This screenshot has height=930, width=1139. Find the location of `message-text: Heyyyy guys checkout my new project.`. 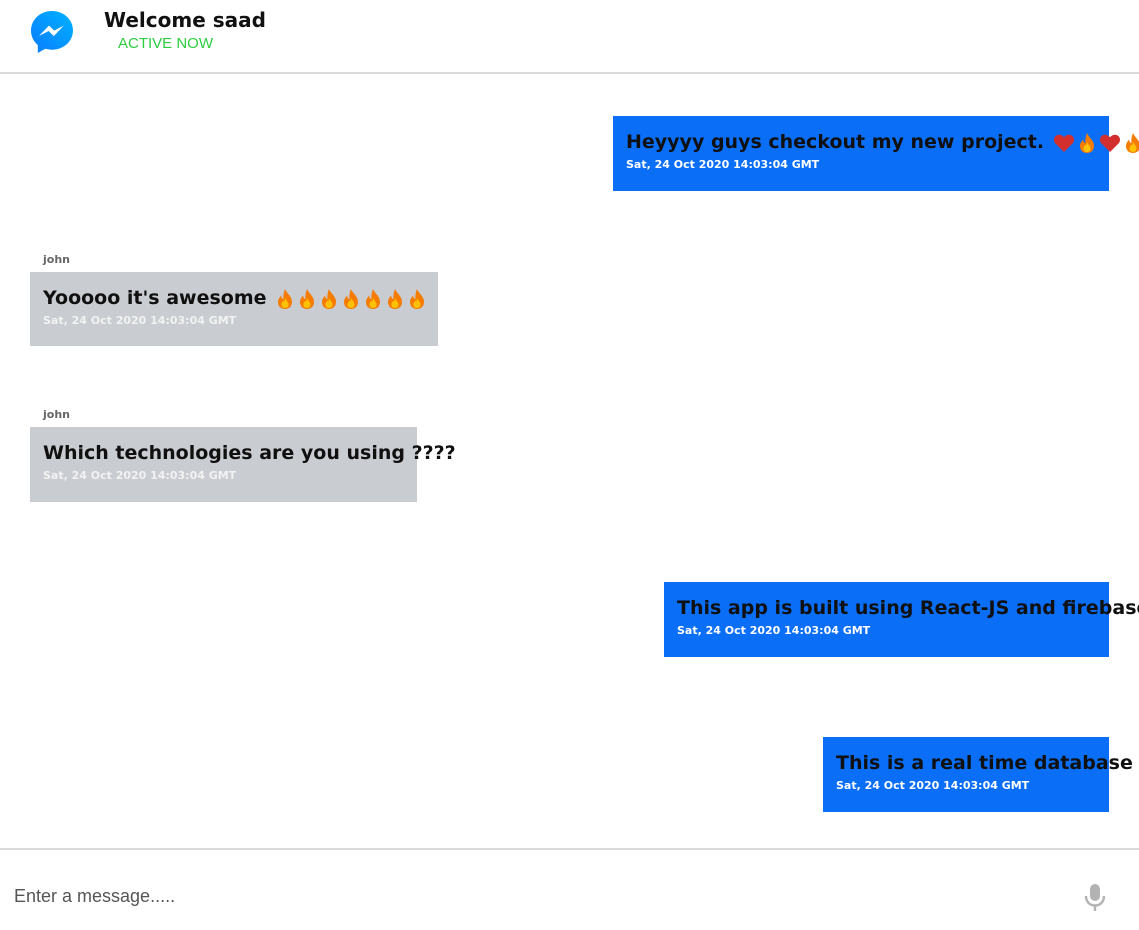

message-text: Heyyyy guys checkout my new project. is located at coordinates (882, 142).